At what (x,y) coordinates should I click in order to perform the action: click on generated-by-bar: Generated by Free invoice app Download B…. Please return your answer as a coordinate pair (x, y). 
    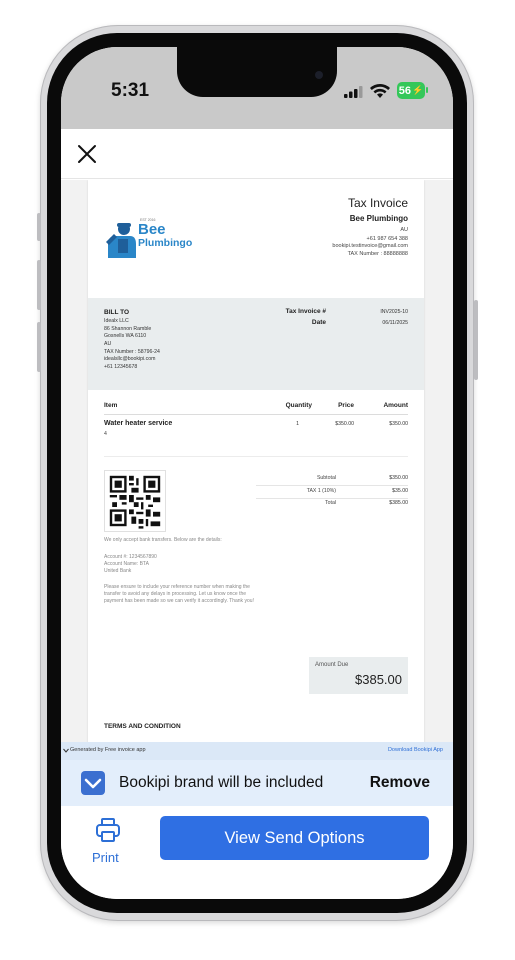
    Looking at the image, I should click on (257, 751).